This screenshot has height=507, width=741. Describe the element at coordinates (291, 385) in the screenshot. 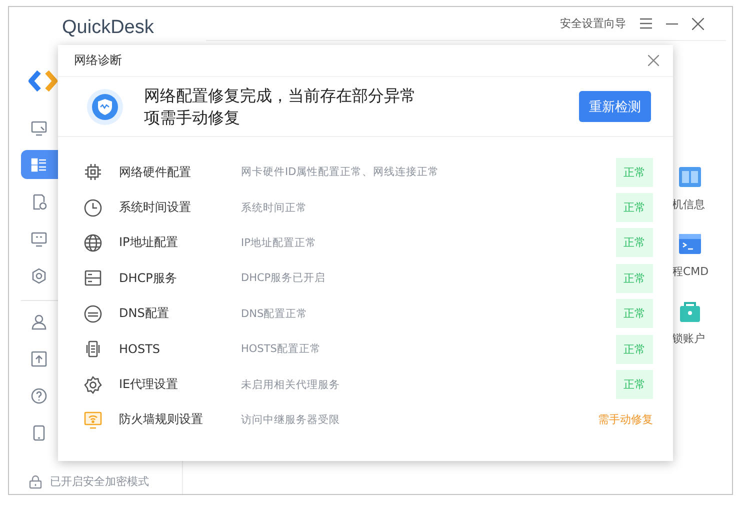

I see `check-item-detail: 未启用相关代理服务` at that location.